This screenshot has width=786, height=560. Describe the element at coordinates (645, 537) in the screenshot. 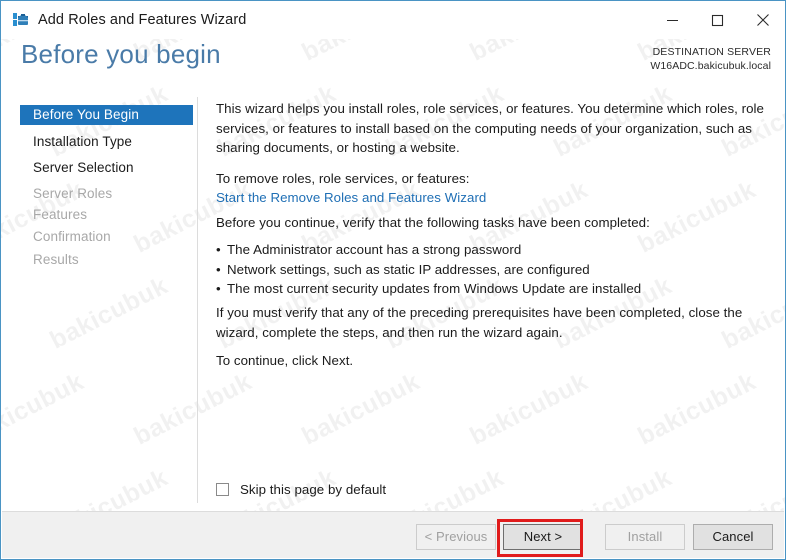

I see `install-button: Install` at that location.